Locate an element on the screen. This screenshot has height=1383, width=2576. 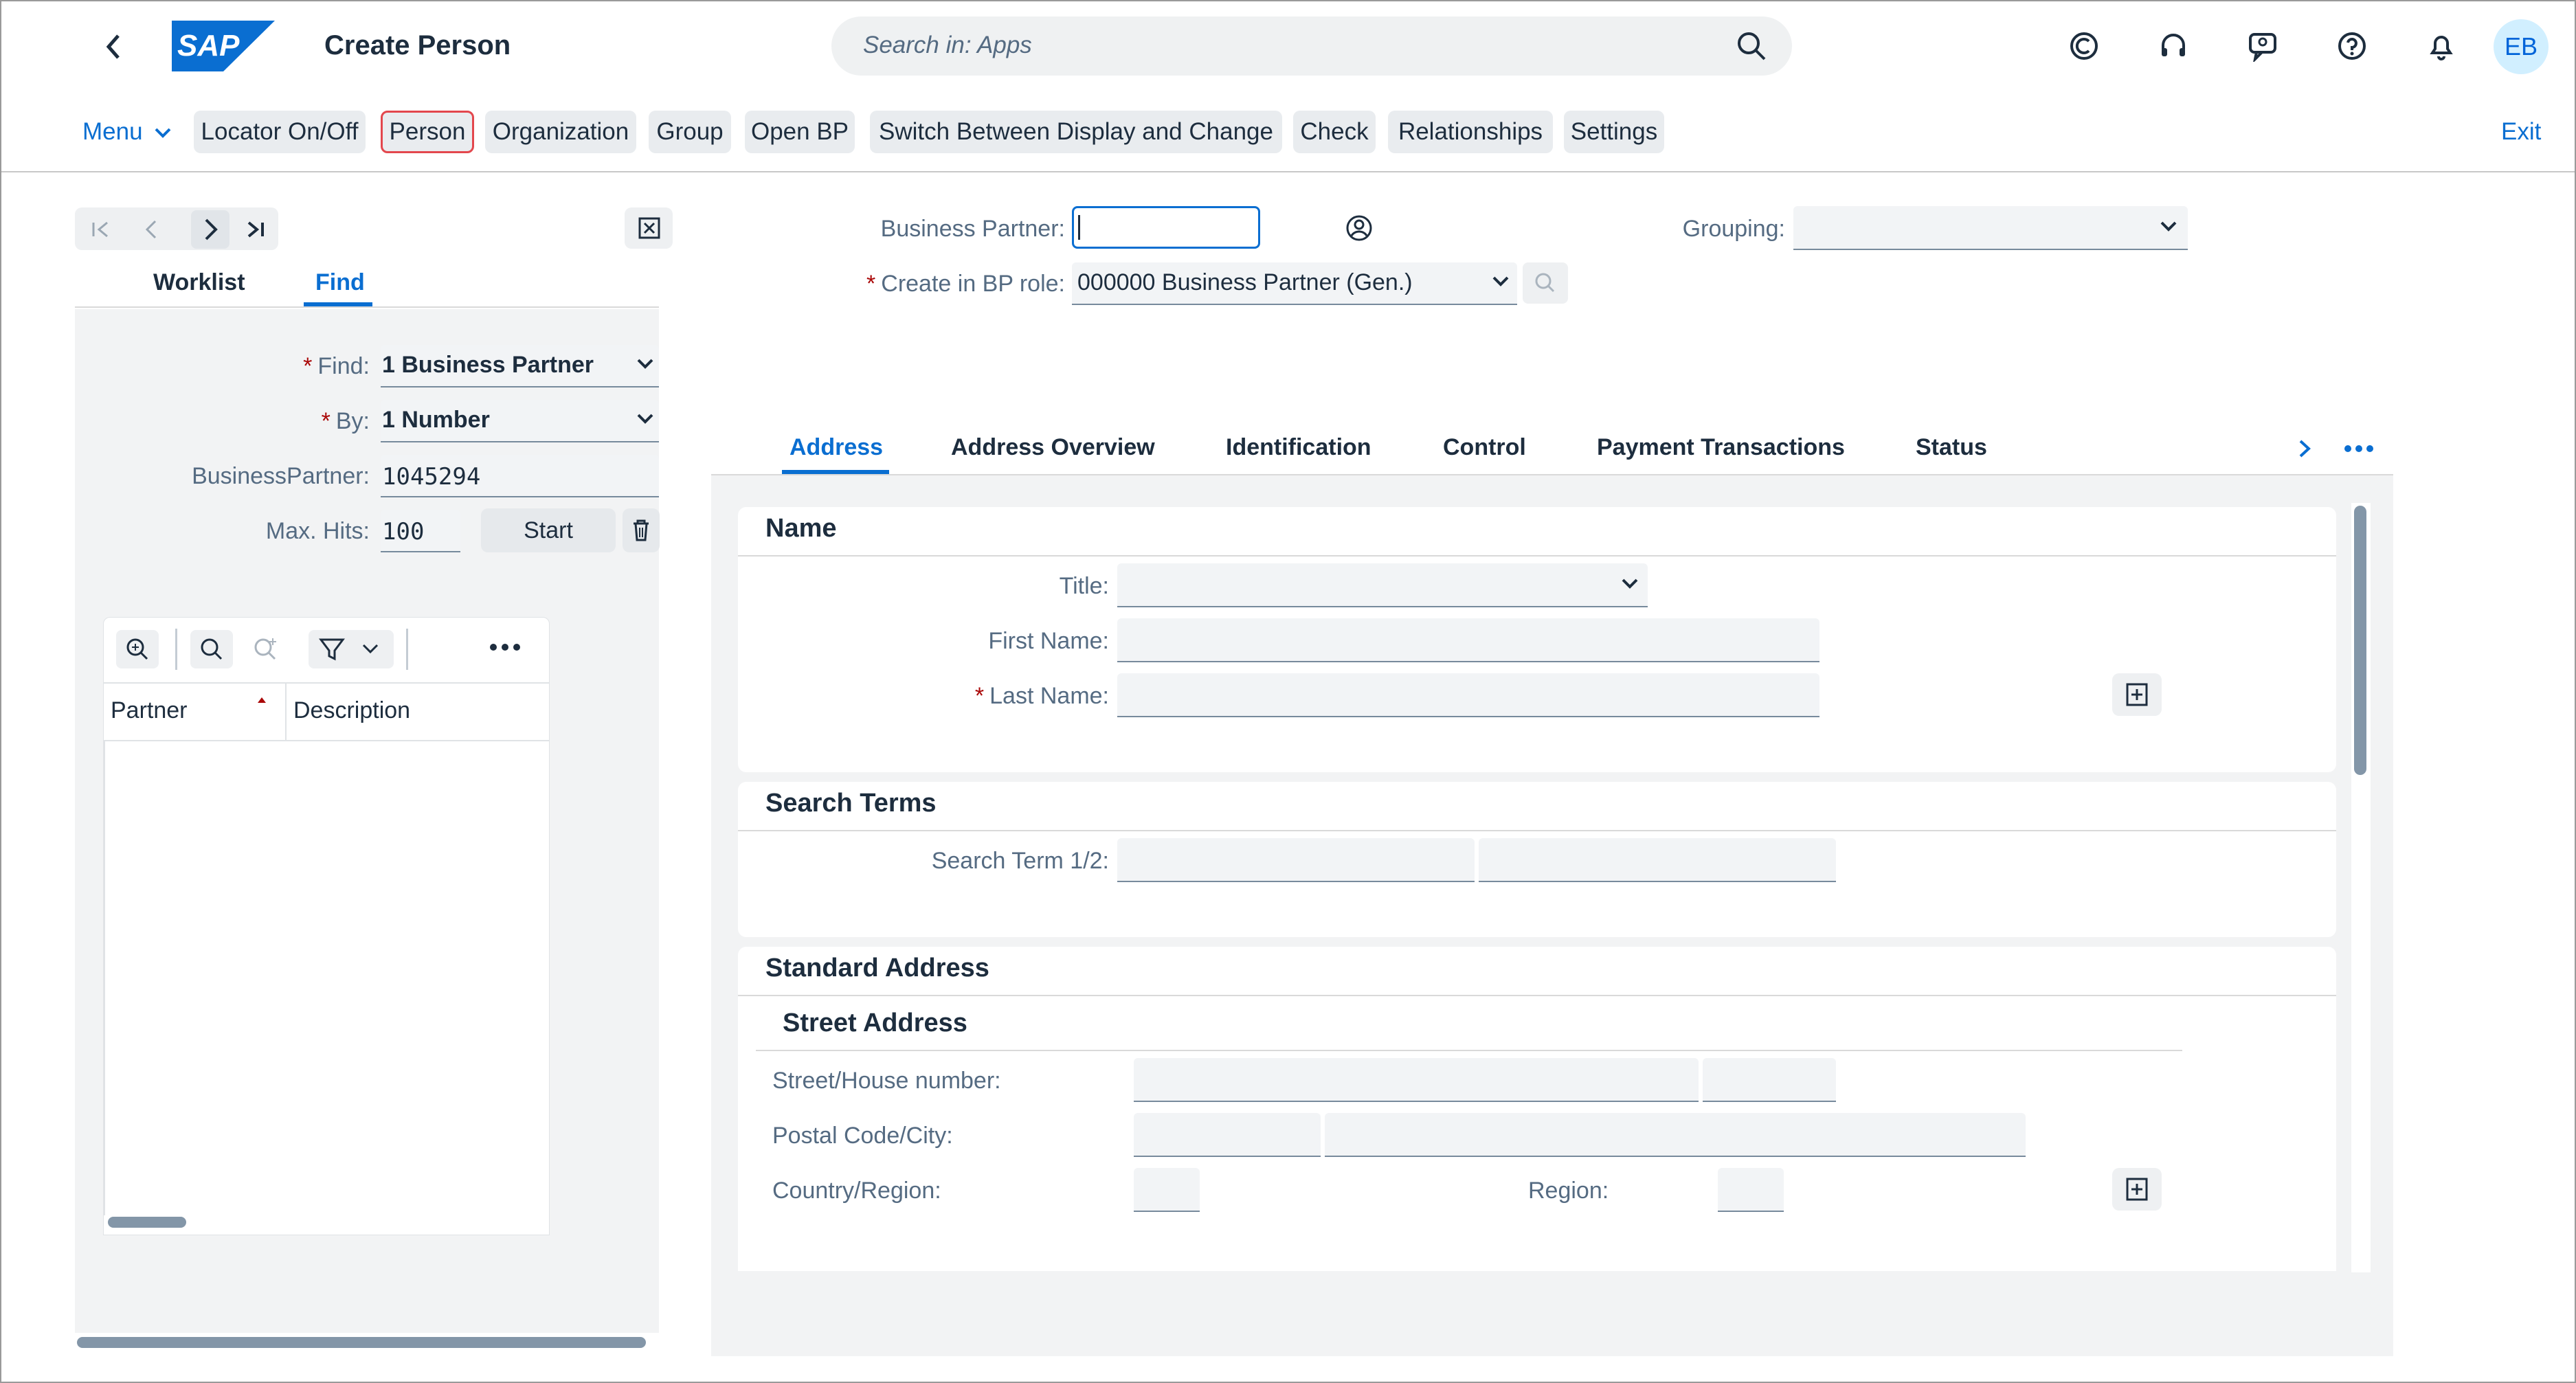
last-name-input is located at coordinates (1468, 695).